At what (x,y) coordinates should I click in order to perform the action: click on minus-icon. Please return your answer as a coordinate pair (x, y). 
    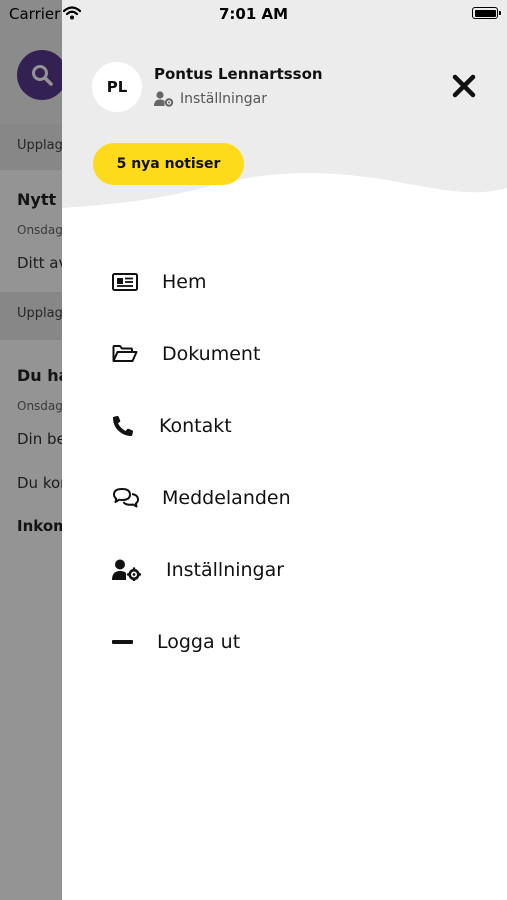
    Looking at the image, I should click on (134, 642).